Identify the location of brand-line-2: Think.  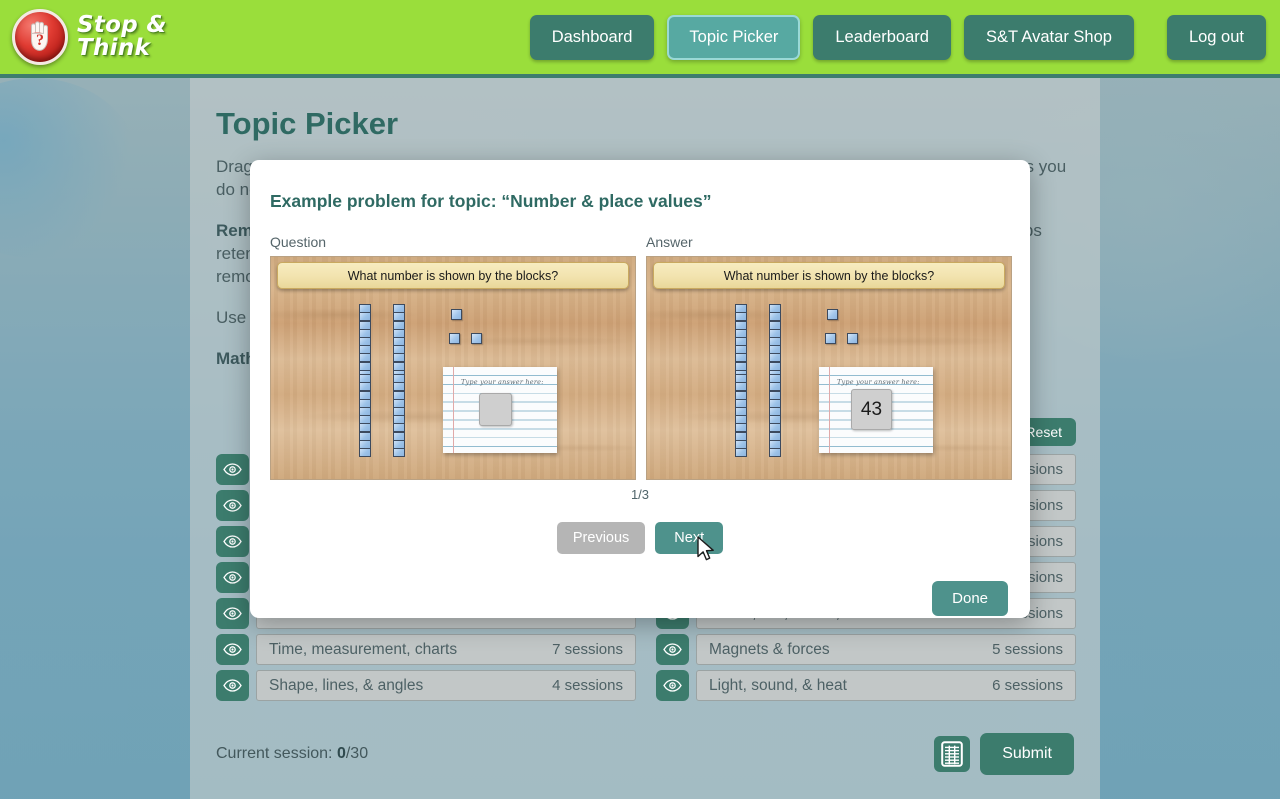
(114, 48).